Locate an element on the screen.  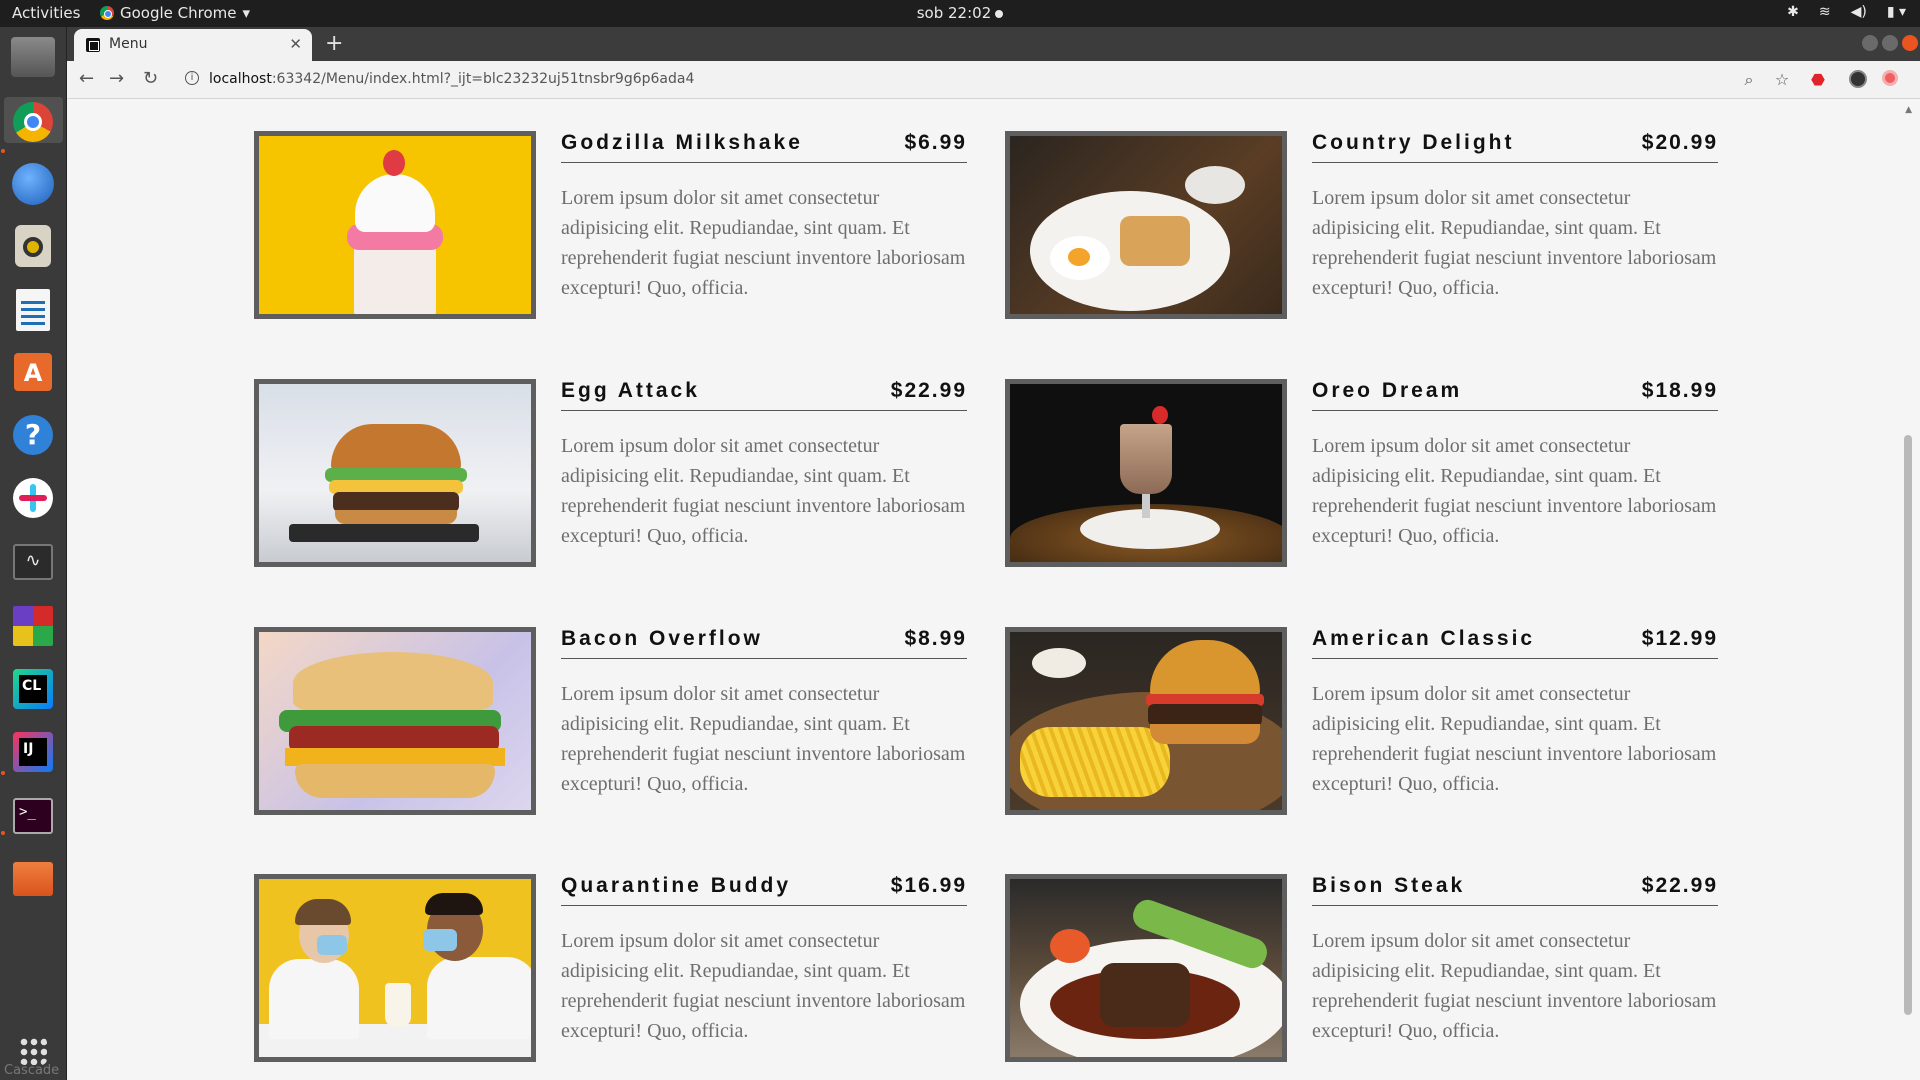
item-header: Bacon Overflow $8.99 is located at coordinates (764, 643).